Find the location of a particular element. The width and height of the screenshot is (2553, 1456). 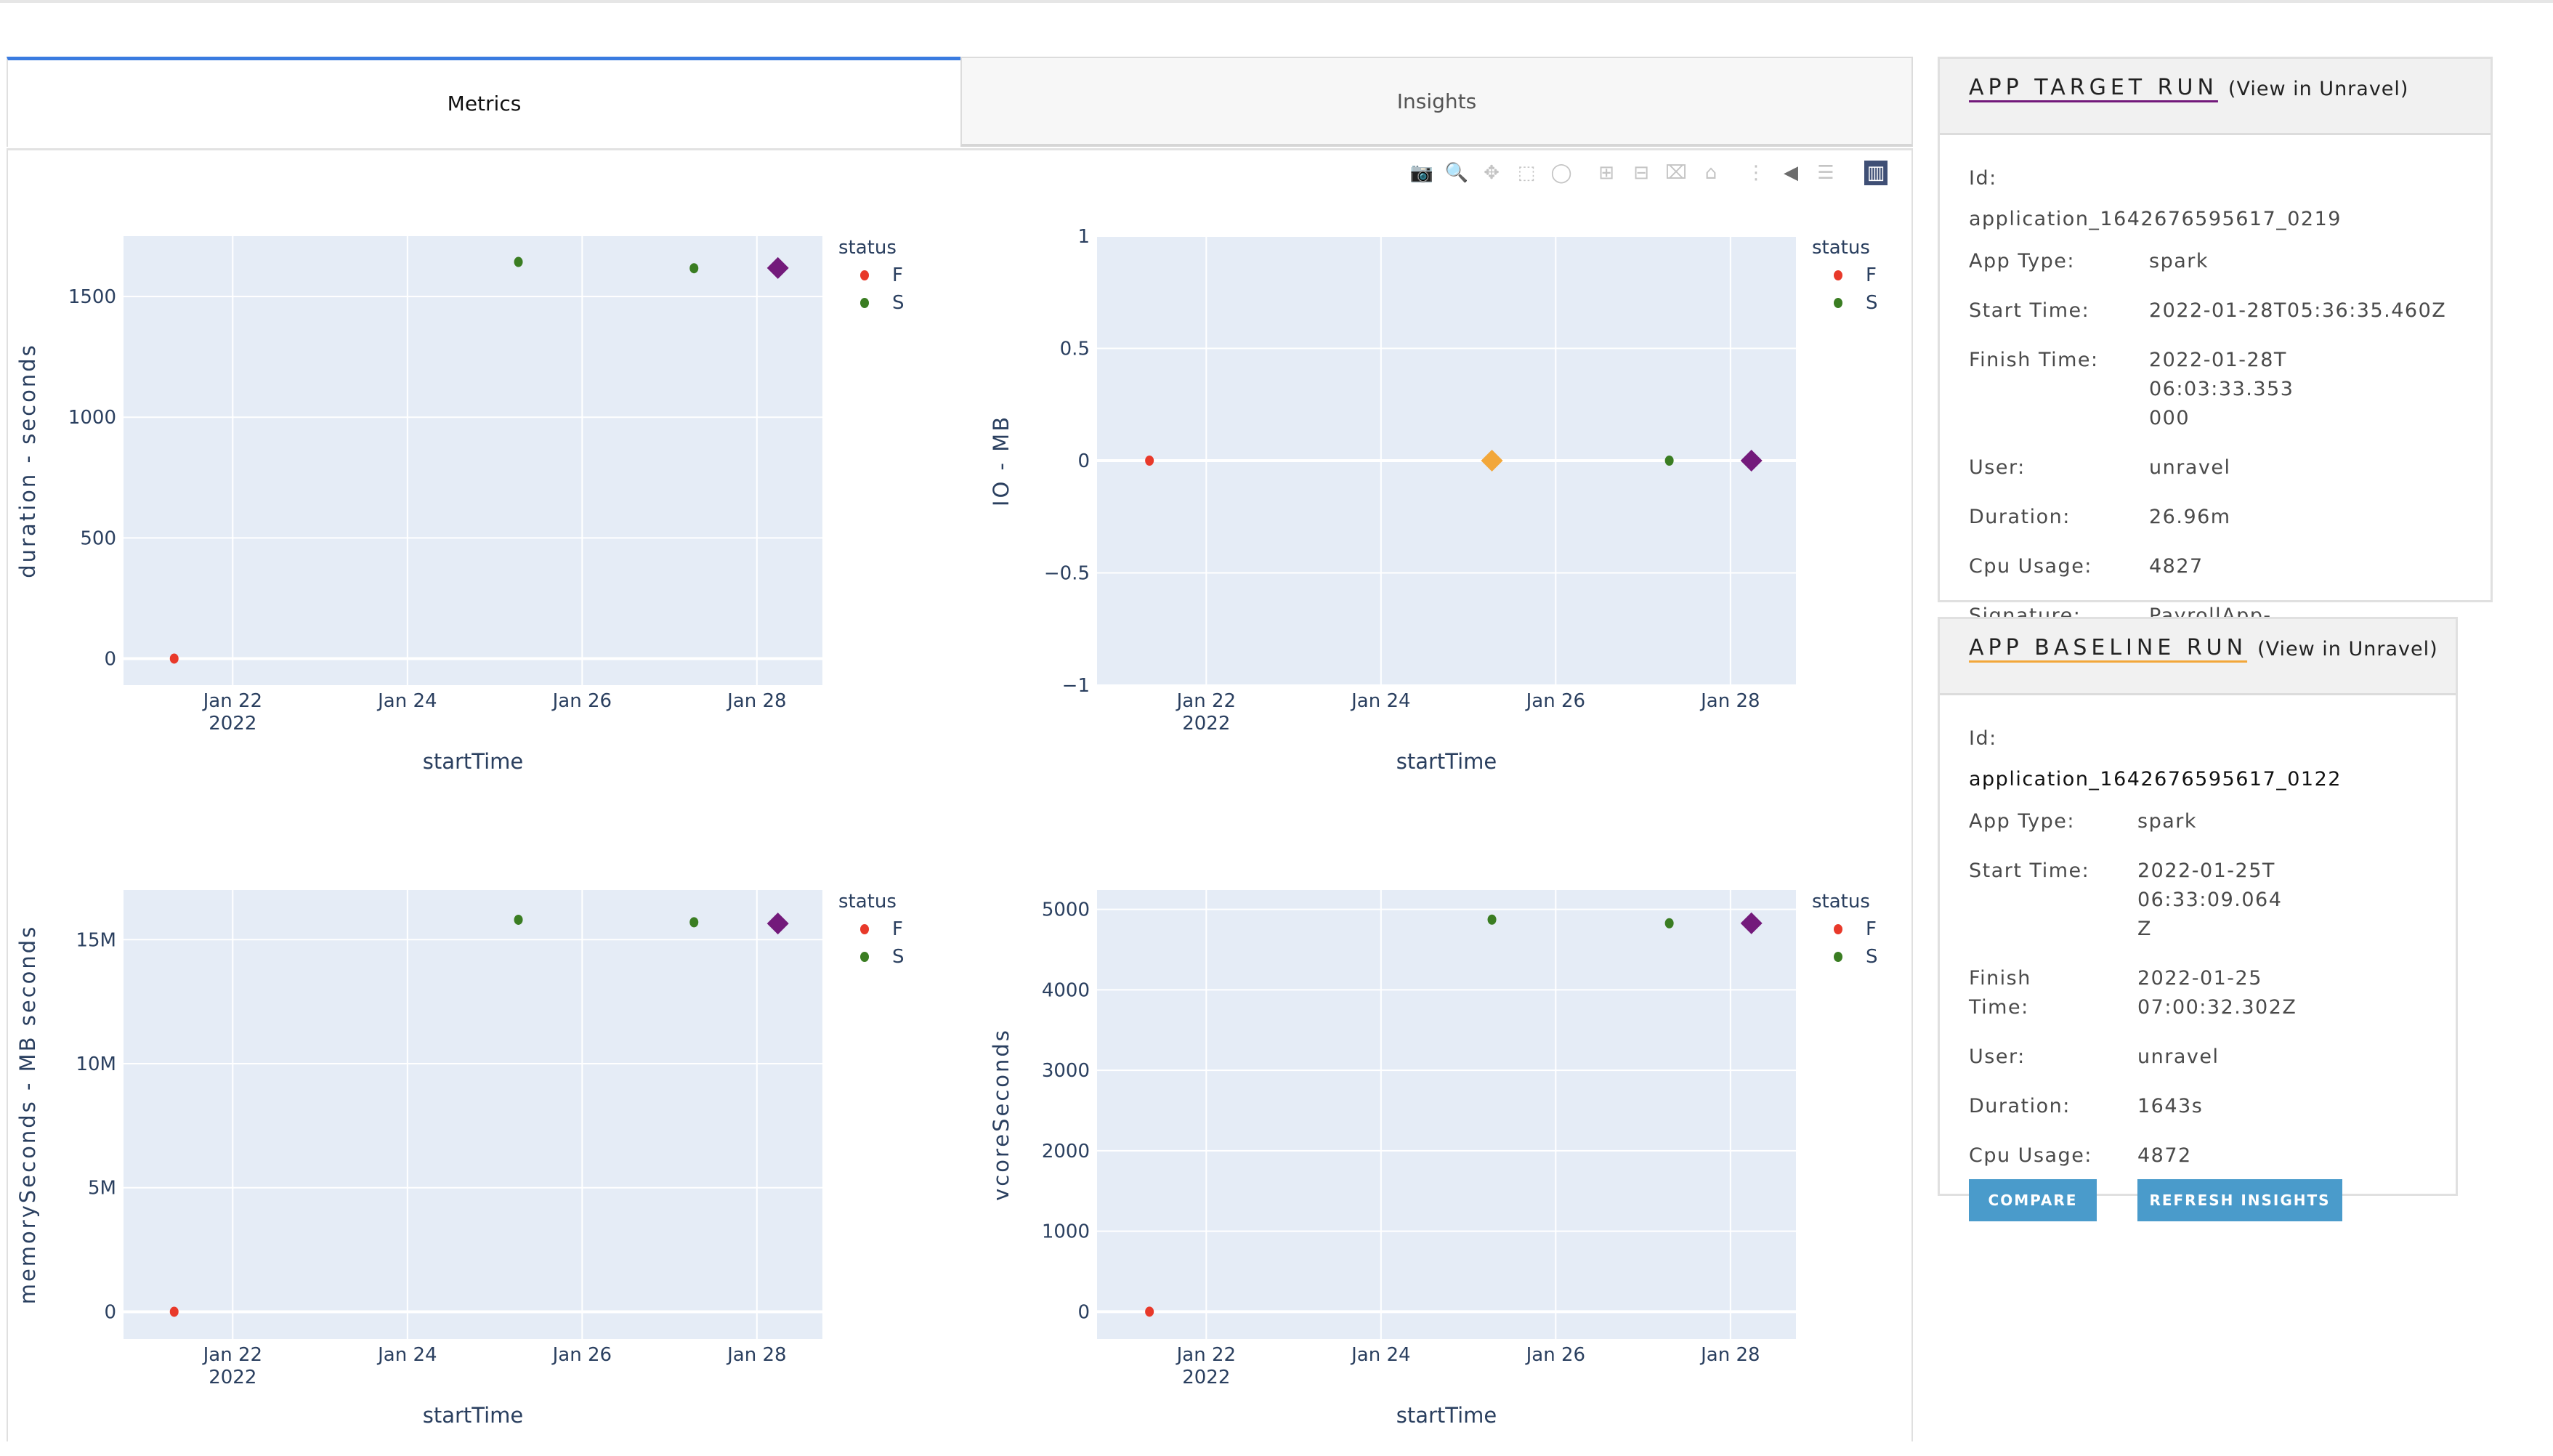

refresh-insights-button: REFRESH INSIGHTS is located at coordinates (2239, 1200).